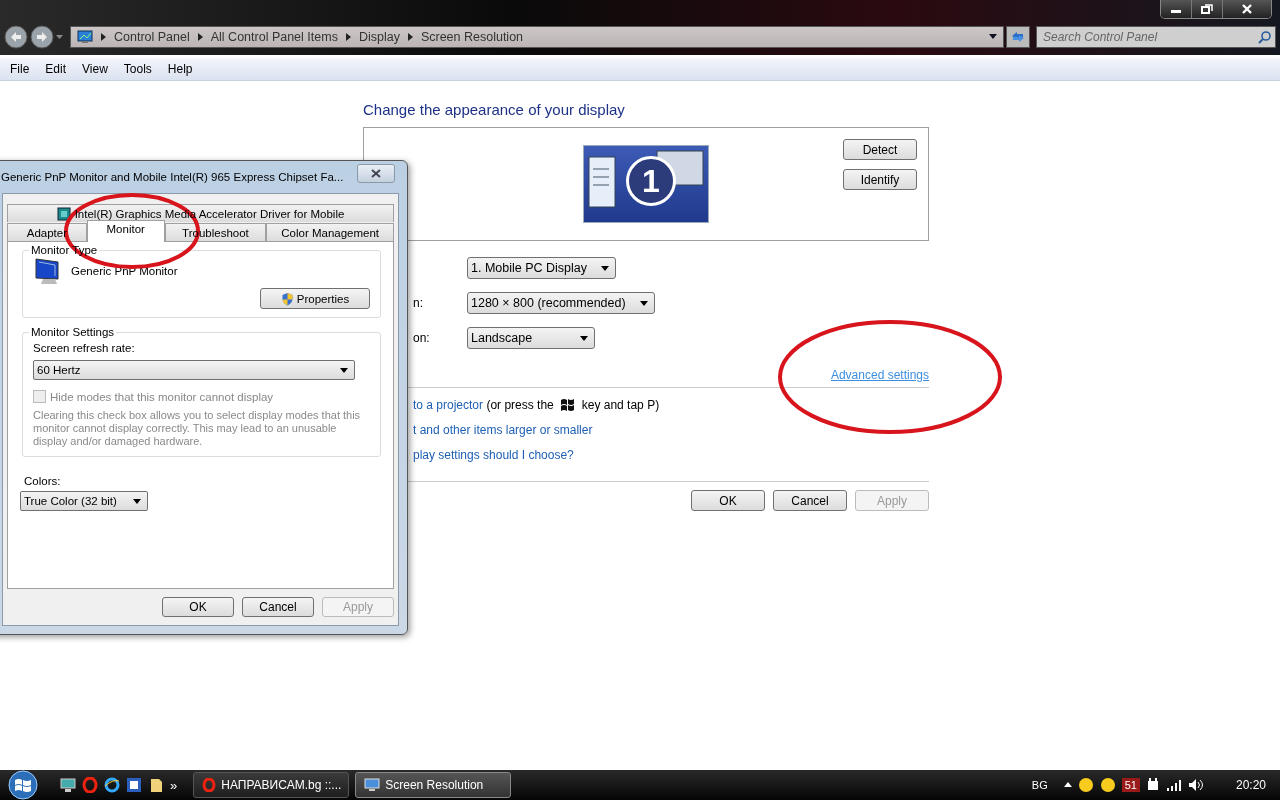  I want to click on monitor-tile: 1, so click(646, 184).